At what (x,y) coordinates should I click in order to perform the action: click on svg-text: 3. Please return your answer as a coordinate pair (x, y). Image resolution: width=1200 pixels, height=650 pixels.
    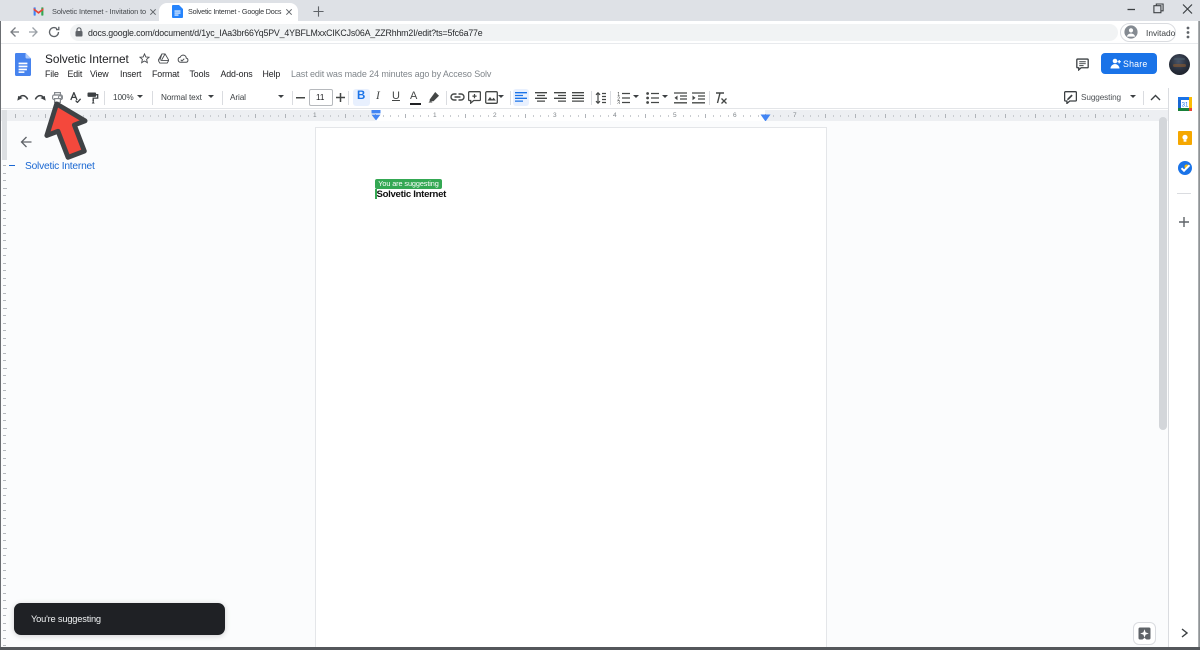
    Looking at the image, I should click on (618, 101).